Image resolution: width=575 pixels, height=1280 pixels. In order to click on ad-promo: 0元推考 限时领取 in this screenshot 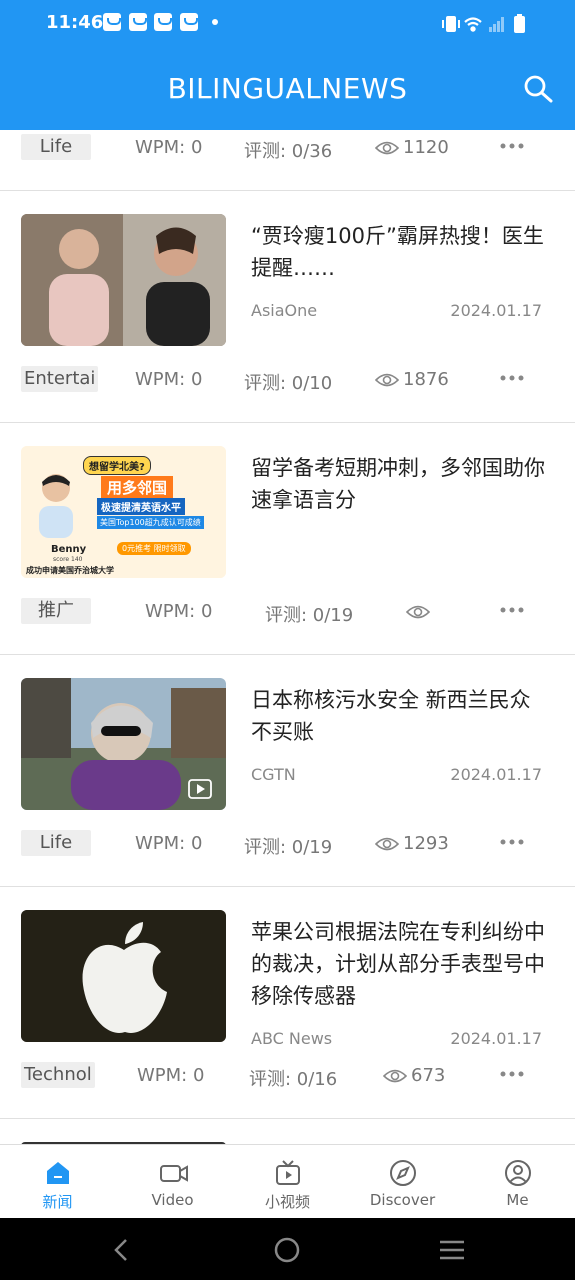, I will do `click(154, 548)`.